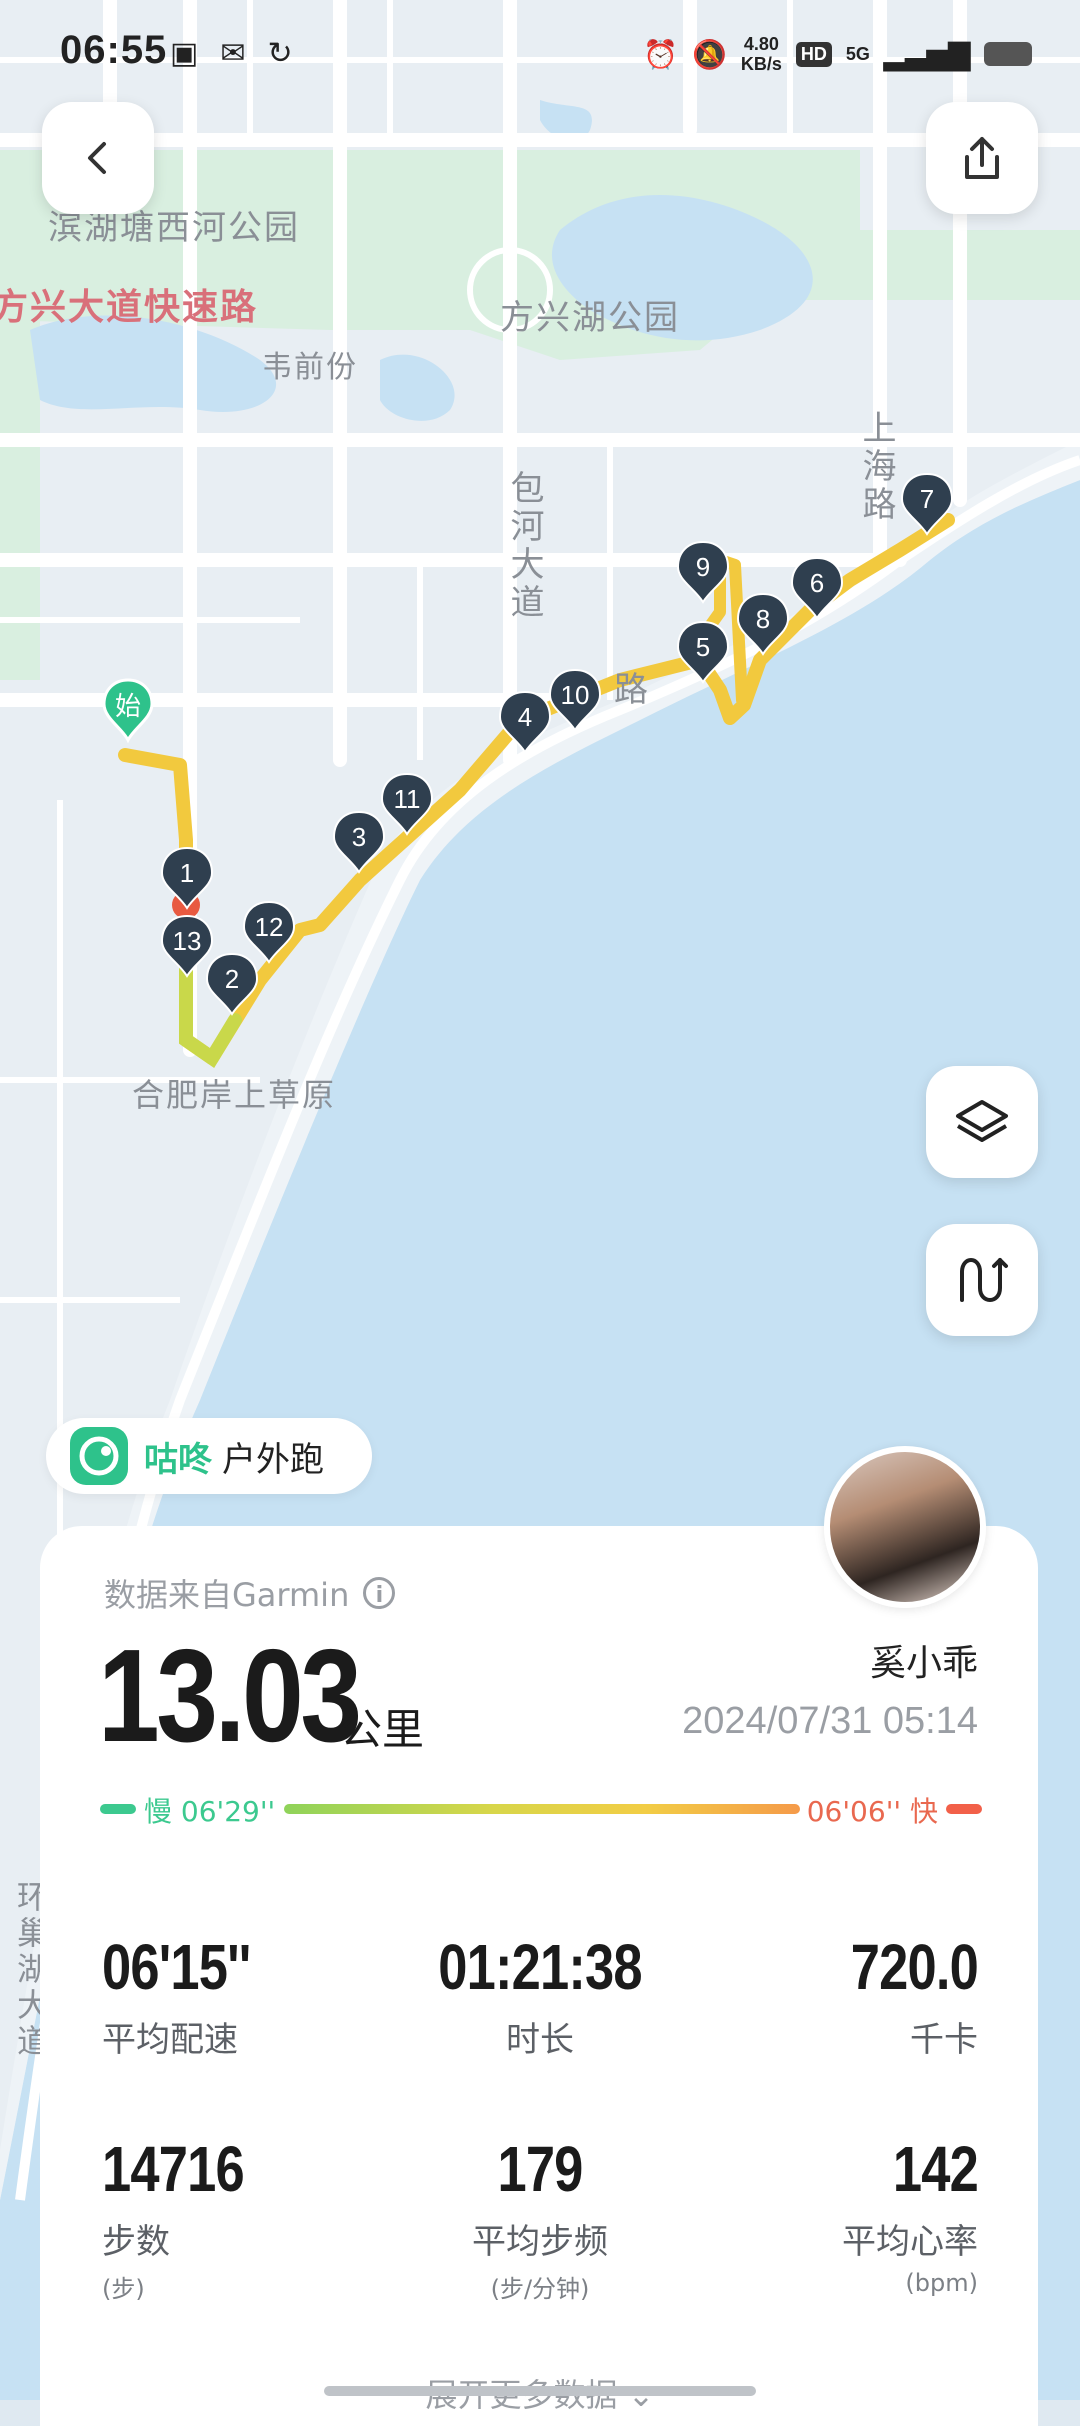 The height and width of the screenshot is (2426, 1080). Describe the element at coordinates (136, 2242) in the screenshot. I see `stat-label: 步数` at that location.